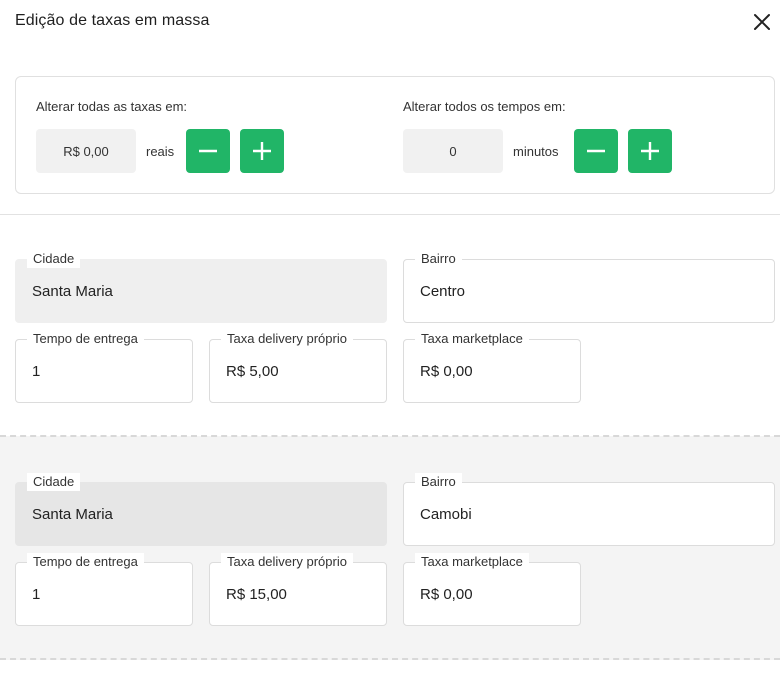 The width and height of the screenshot is (780, 674). I want to click on times-decrease-button, so click(596, 151).